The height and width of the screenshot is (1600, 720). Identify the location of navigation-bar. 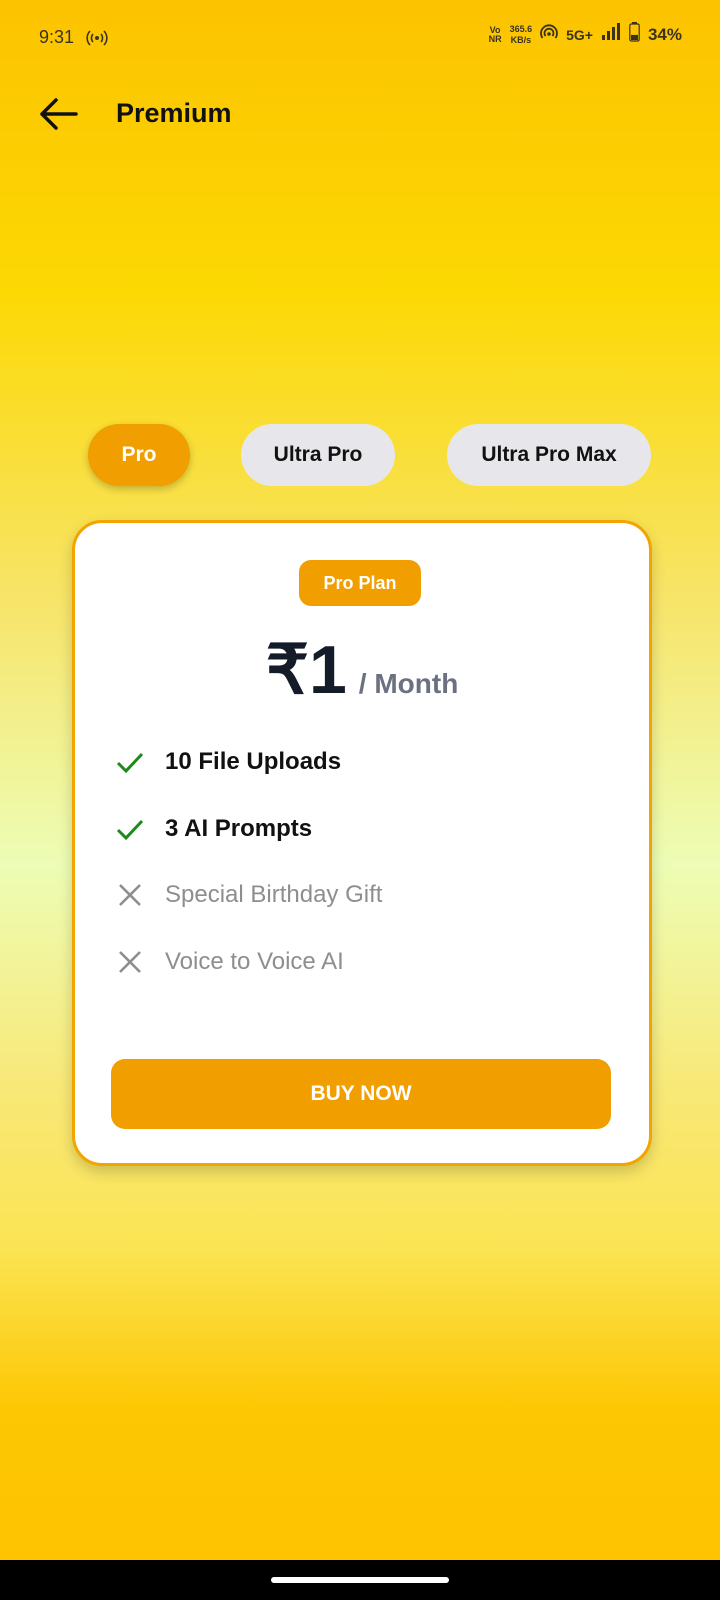
(360, 1580).